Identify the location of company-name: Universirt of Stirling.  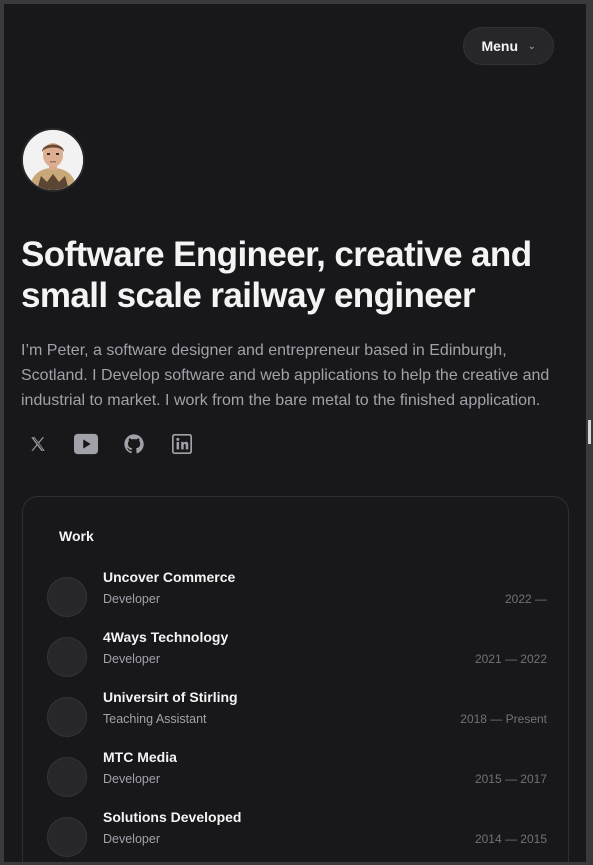
(170, 697).